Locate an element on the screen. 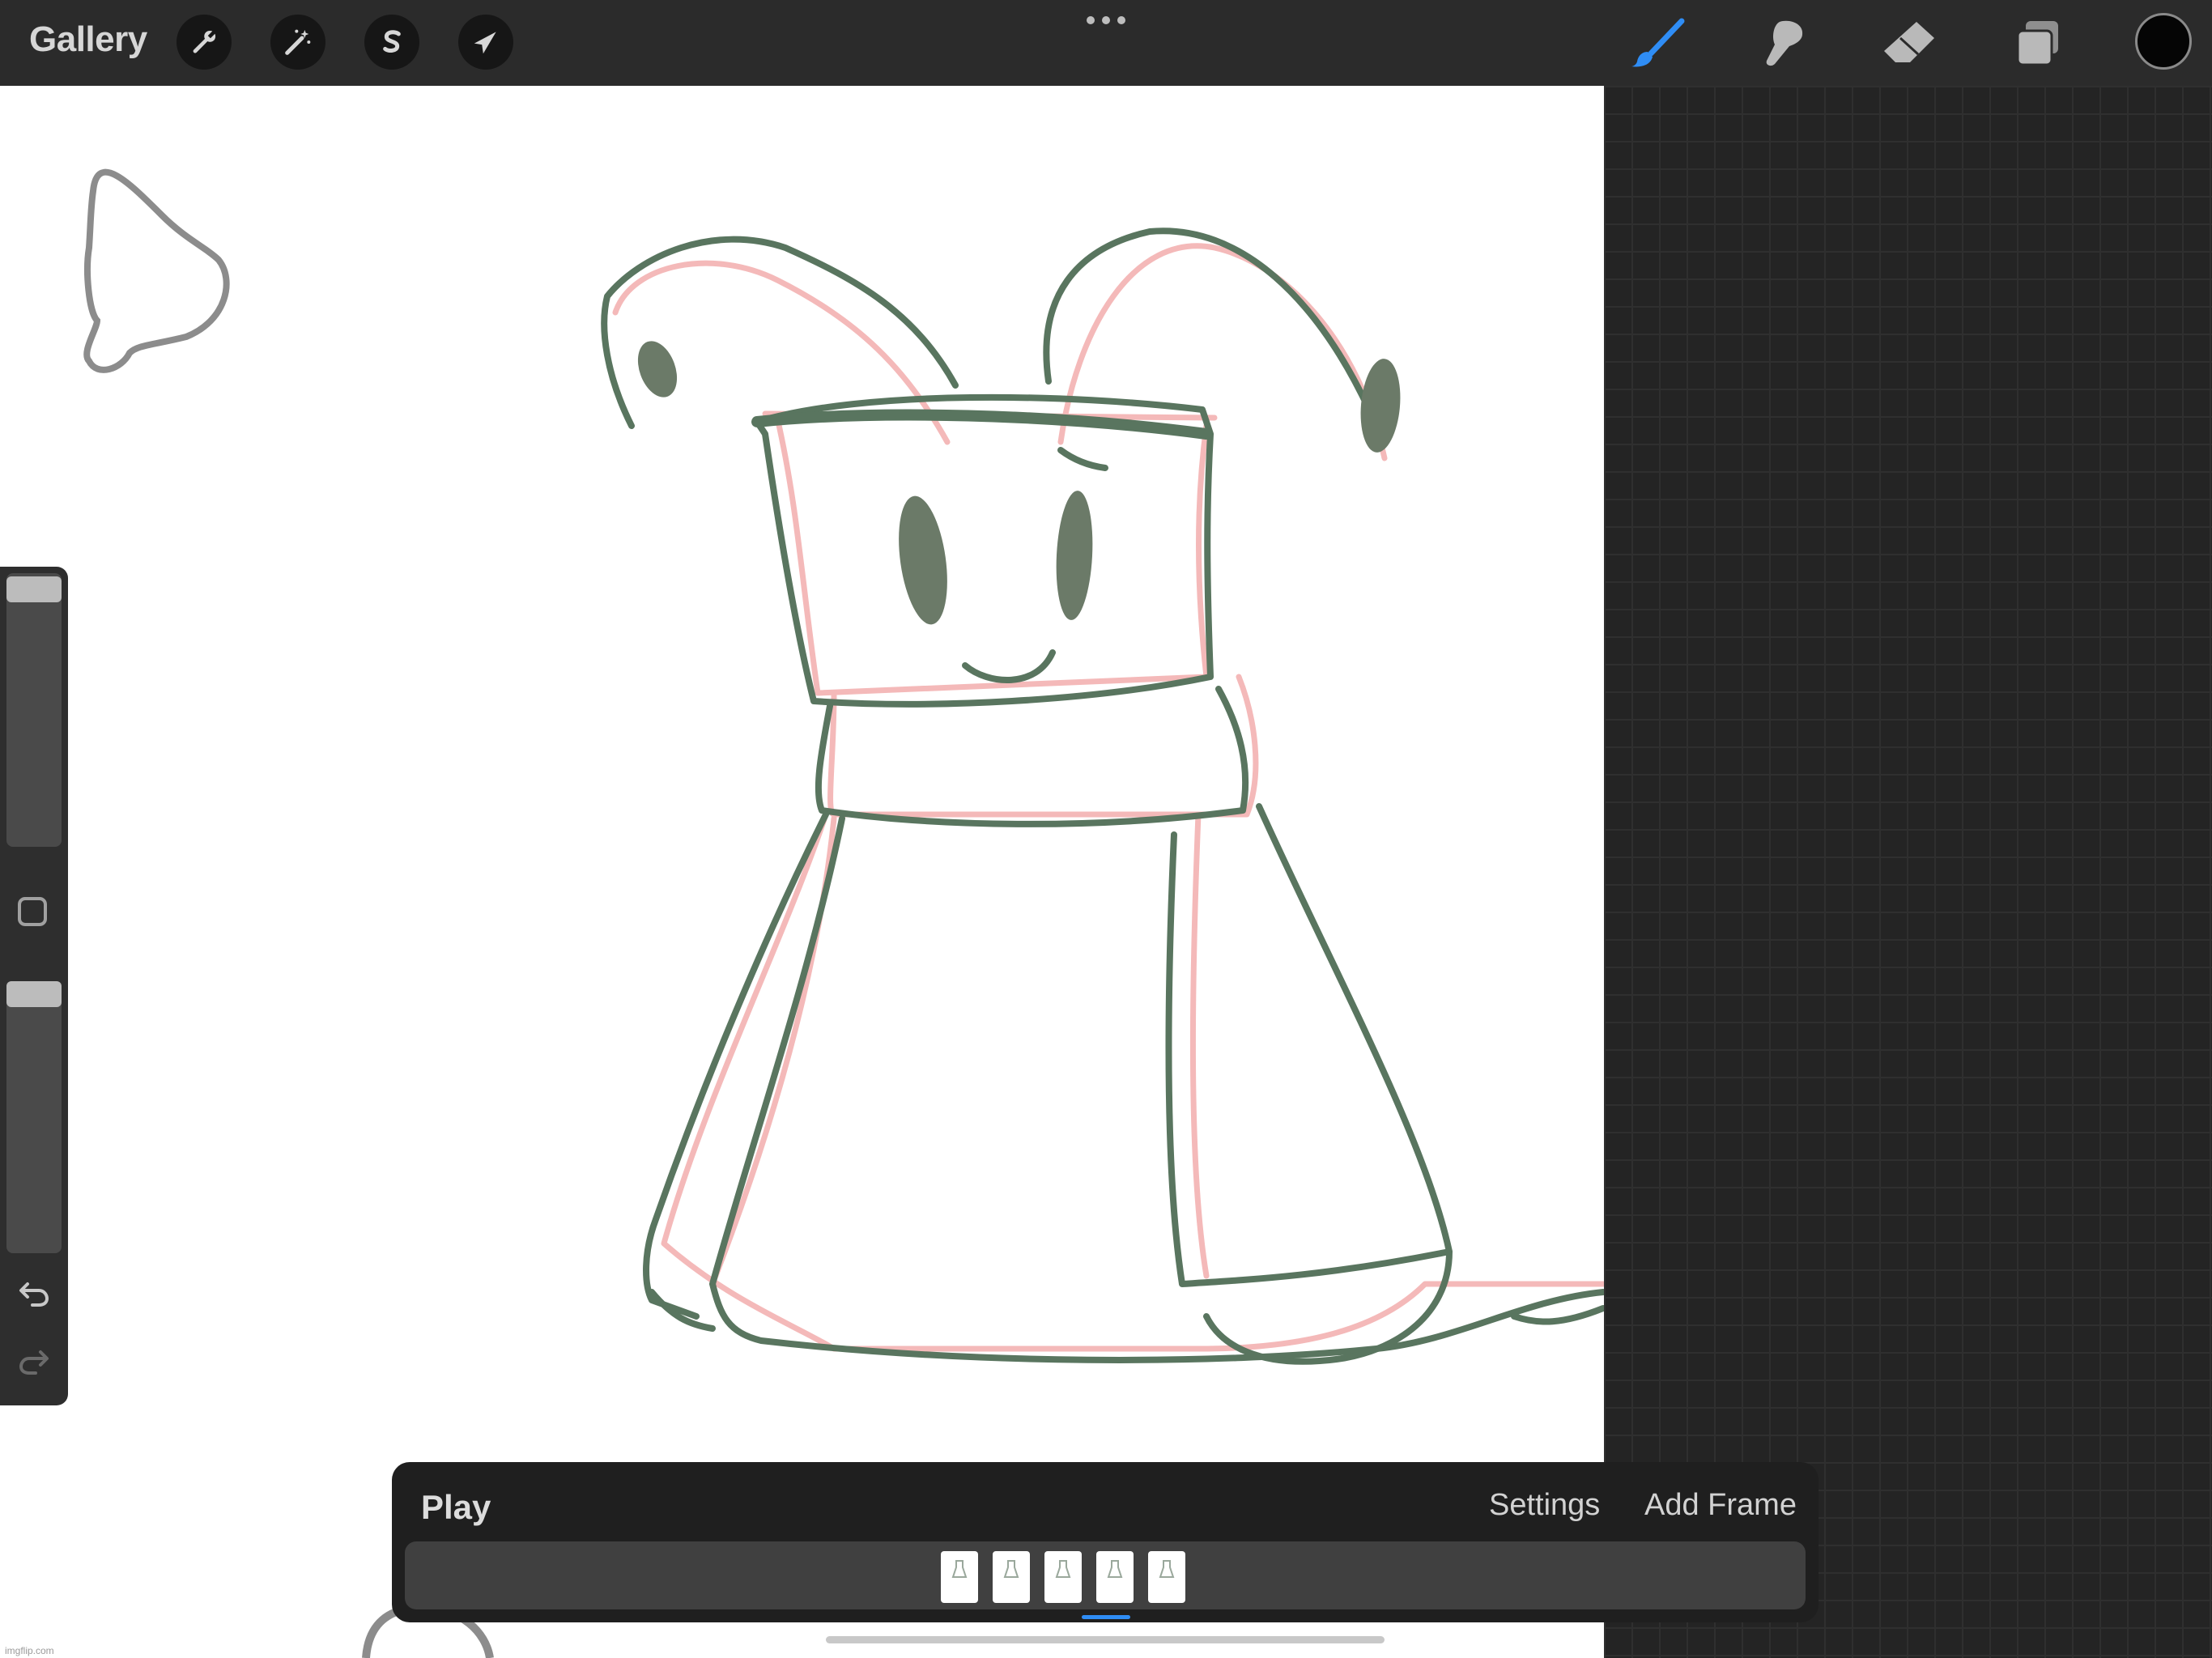 This screenshot has width=2212, height=1658. brush-size-slider is located at coordinates (34, 710).